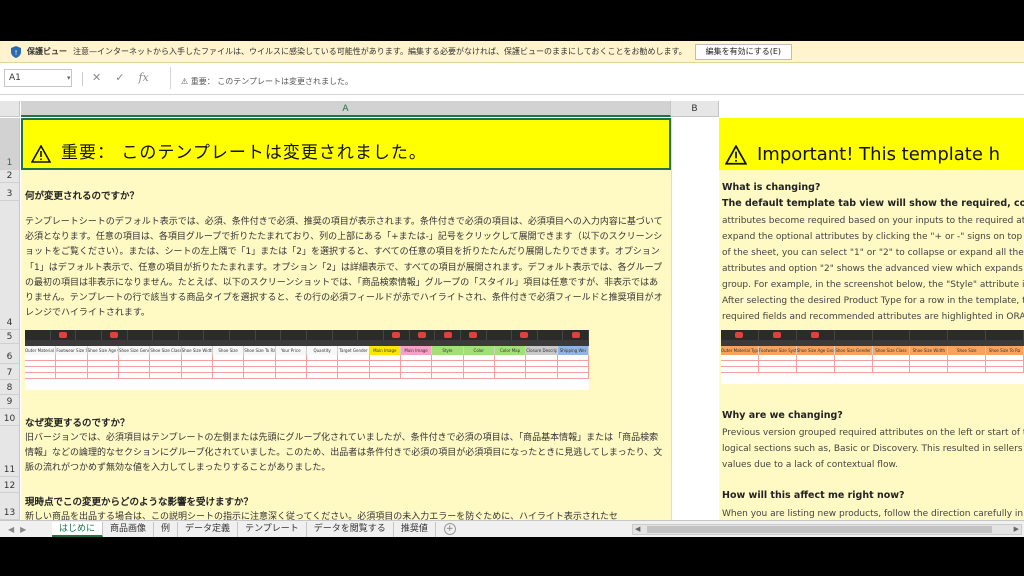 The width and height of the screenshot is (1024, 576). Describe the element at coordinates (143, 77) in the screenshot. I see `function-icon: fx` at that location.